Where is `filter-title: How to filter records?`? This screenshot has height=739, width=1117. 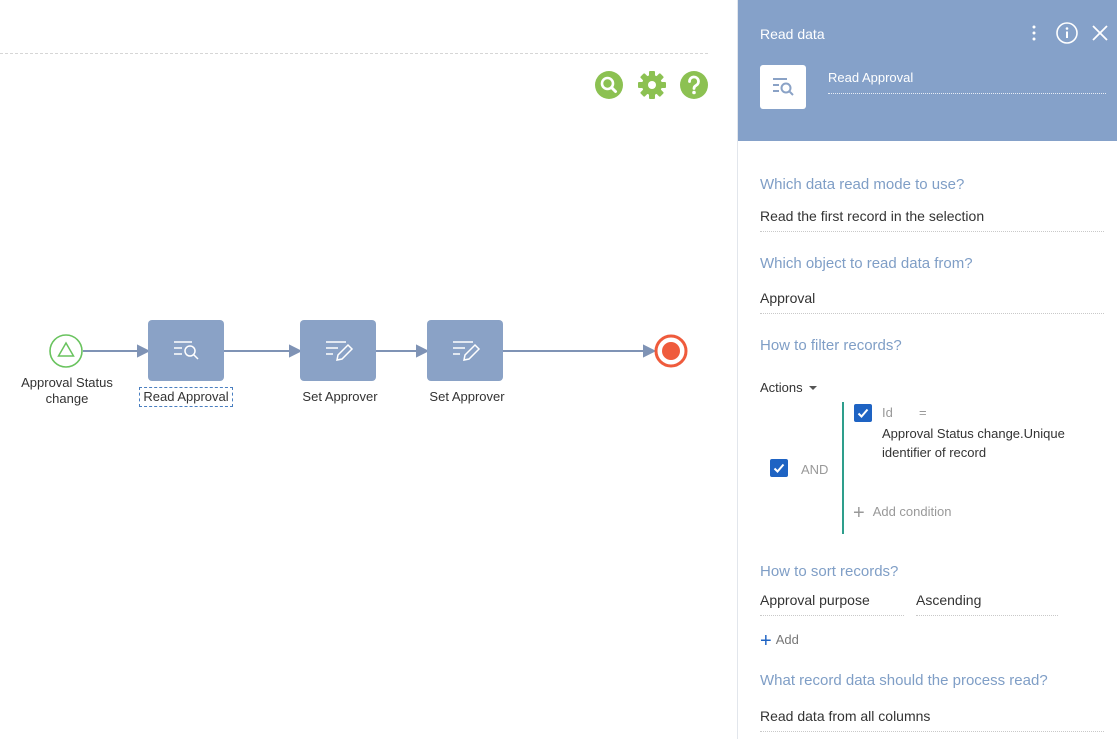
filter-title: How to filter records? is located at coordinates (831, 345).